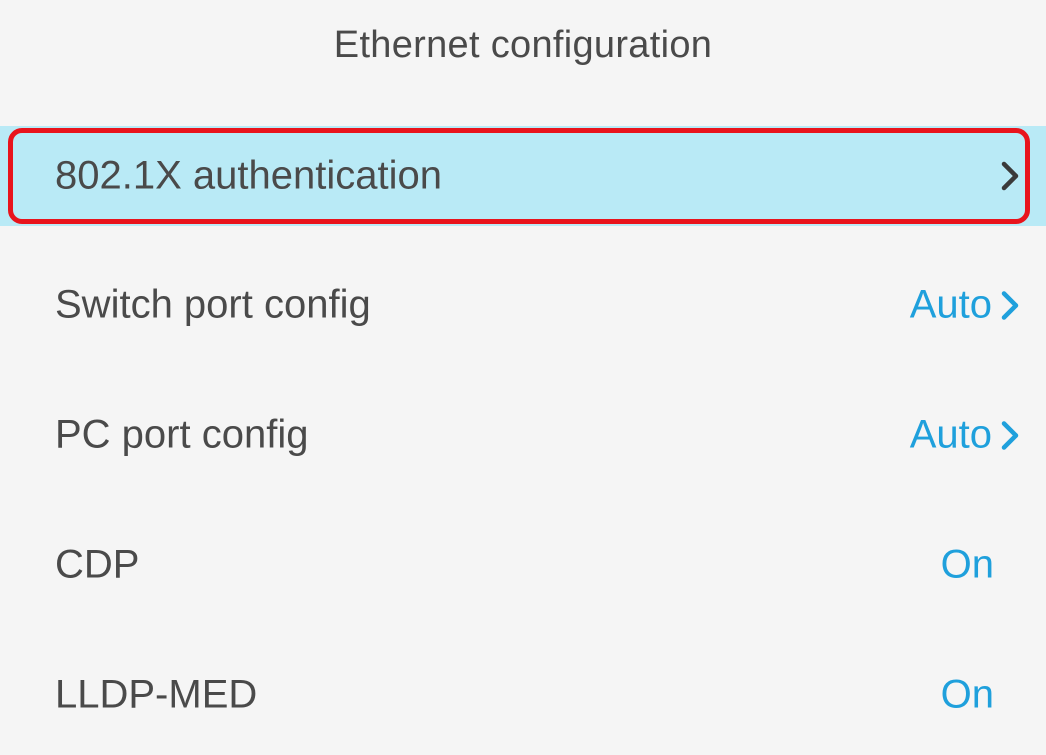 The height and width of the screenshot is (755, 1046). What do you see at coordinates (523, 695) in the screenshot?
I see `list-item-lldp-med: LLDP-MED On` at bounding box center [523, 695].